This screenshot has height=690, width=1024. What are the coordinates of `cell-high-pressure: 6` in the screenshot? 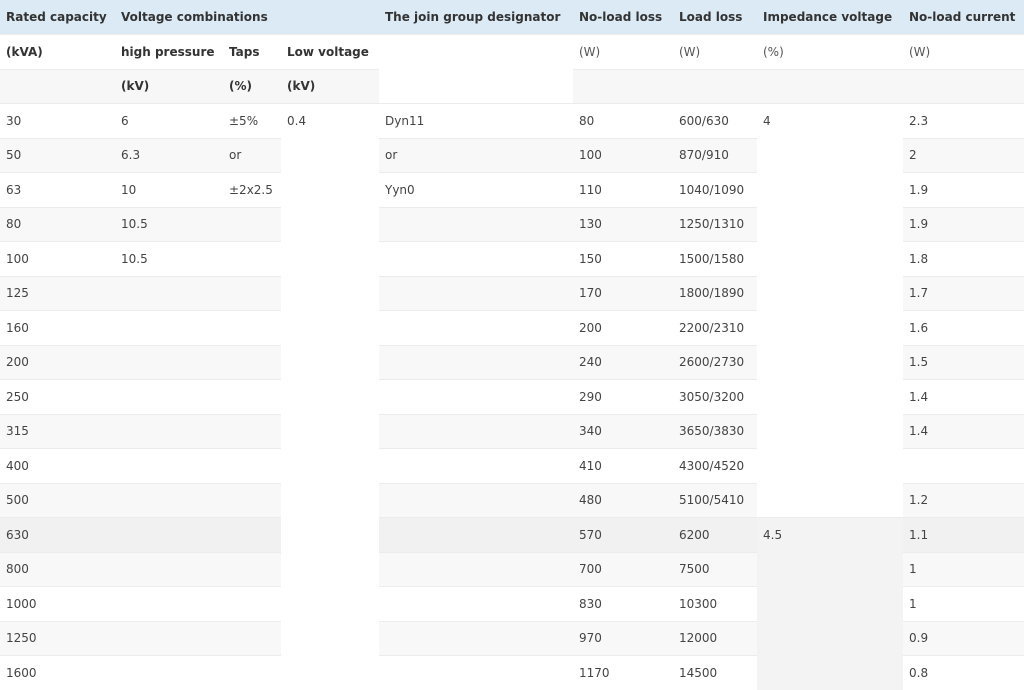 It's located at (169, 121).